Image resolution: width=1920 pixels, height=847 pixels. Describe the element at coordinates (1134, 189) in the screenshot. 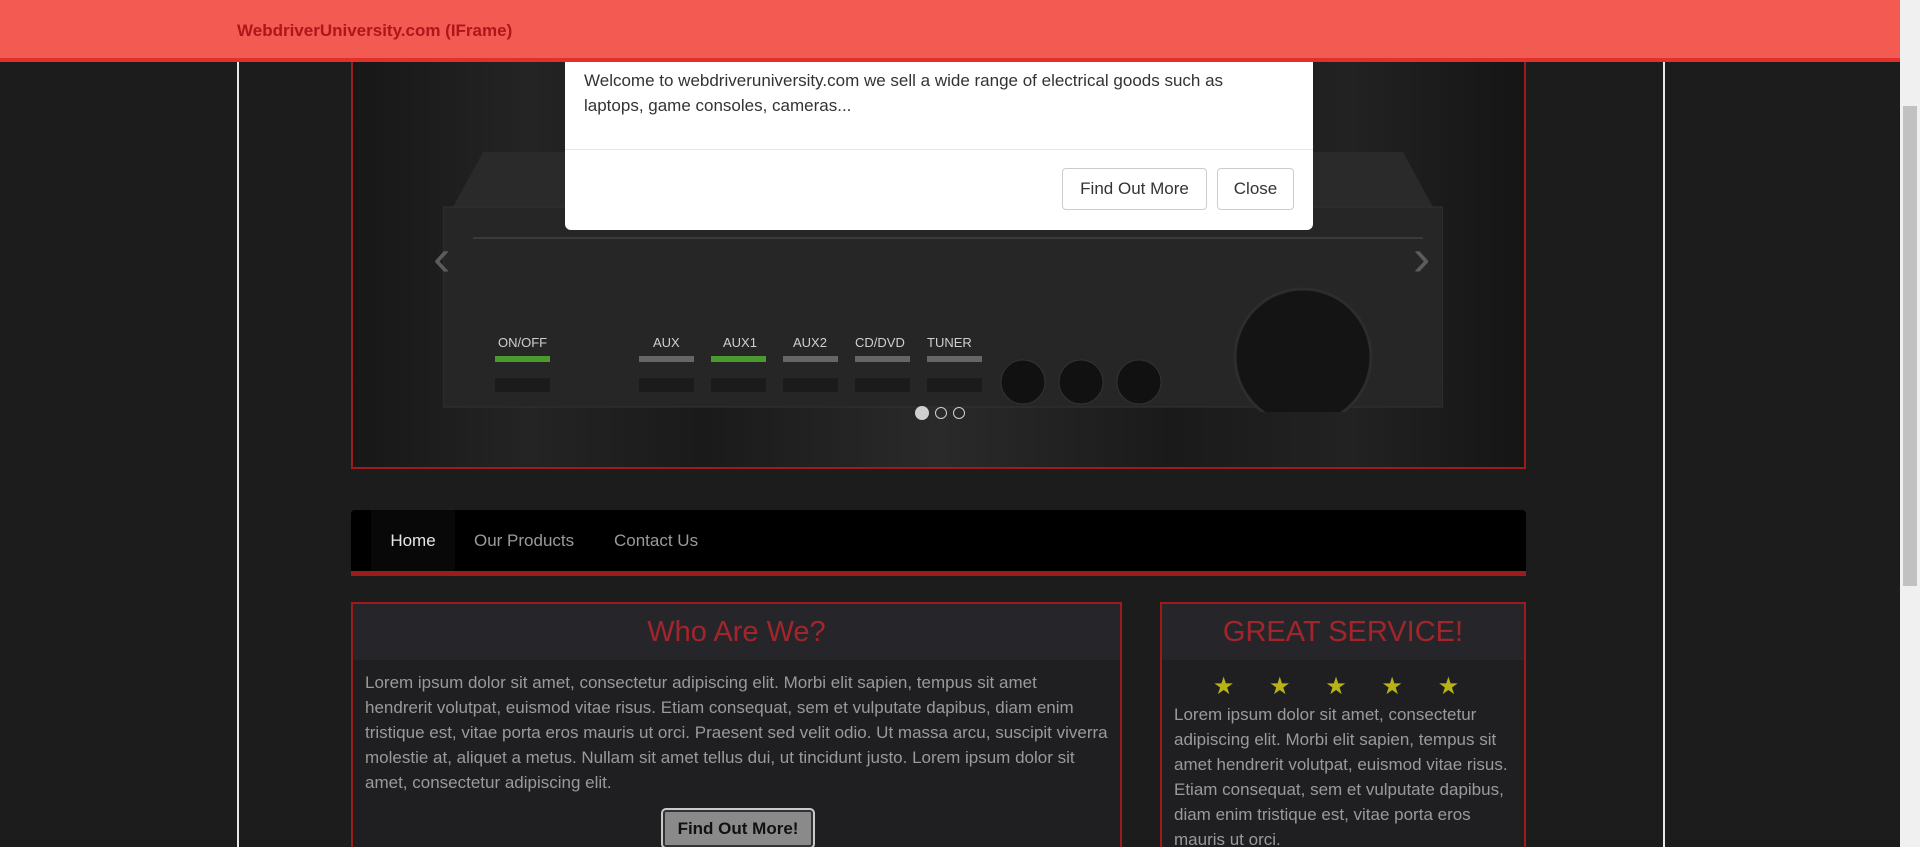

I see `find-out-more-button: Find Out More` at that location.